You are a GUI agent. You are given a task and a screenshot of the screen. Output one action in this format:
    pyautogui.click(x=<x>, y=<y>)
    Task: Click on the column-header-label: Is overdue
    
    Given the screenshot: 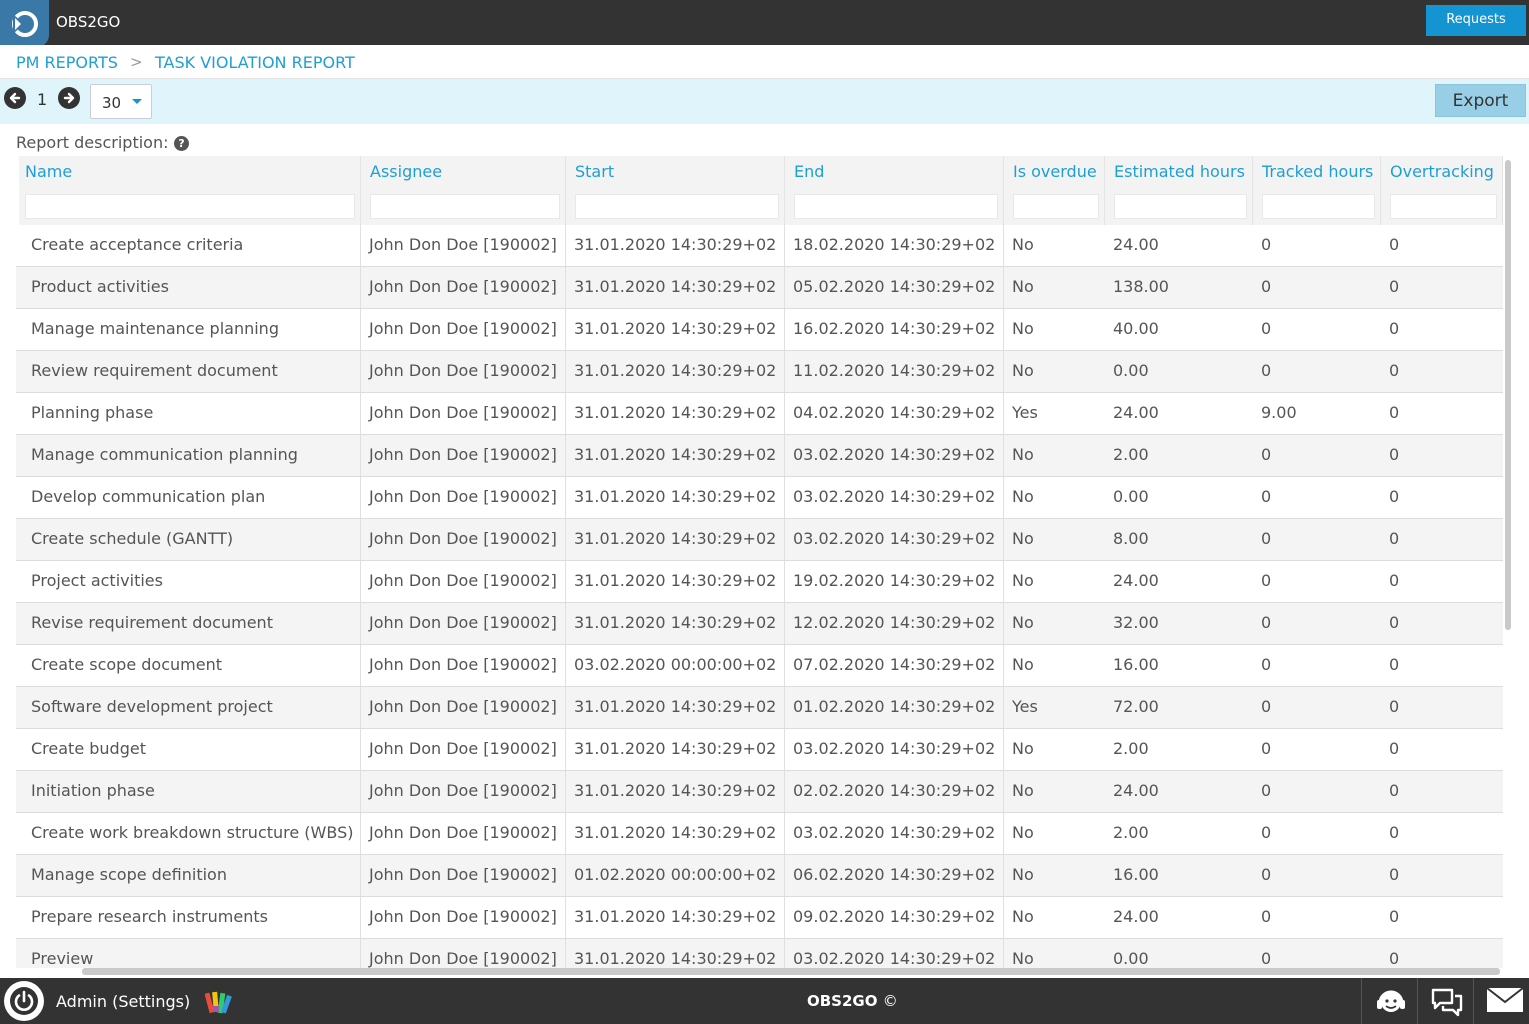 What is the action you would take?
    pyautogui.click(x=1055, y=171)
    